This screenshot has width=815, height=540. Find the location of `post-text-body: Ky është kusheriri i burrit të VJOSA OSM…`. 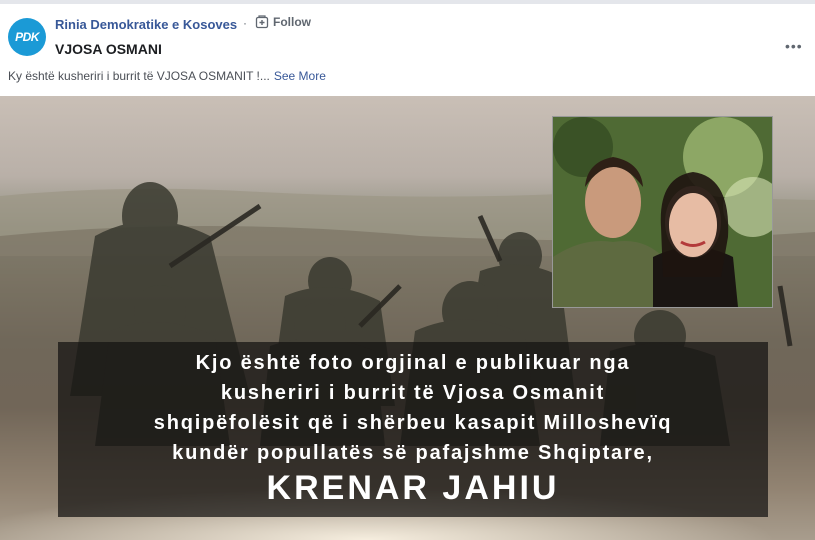

post-text-body: Ky është kusheriri i burrit të VJOSA OSM… is located at coordinates (139, 76).